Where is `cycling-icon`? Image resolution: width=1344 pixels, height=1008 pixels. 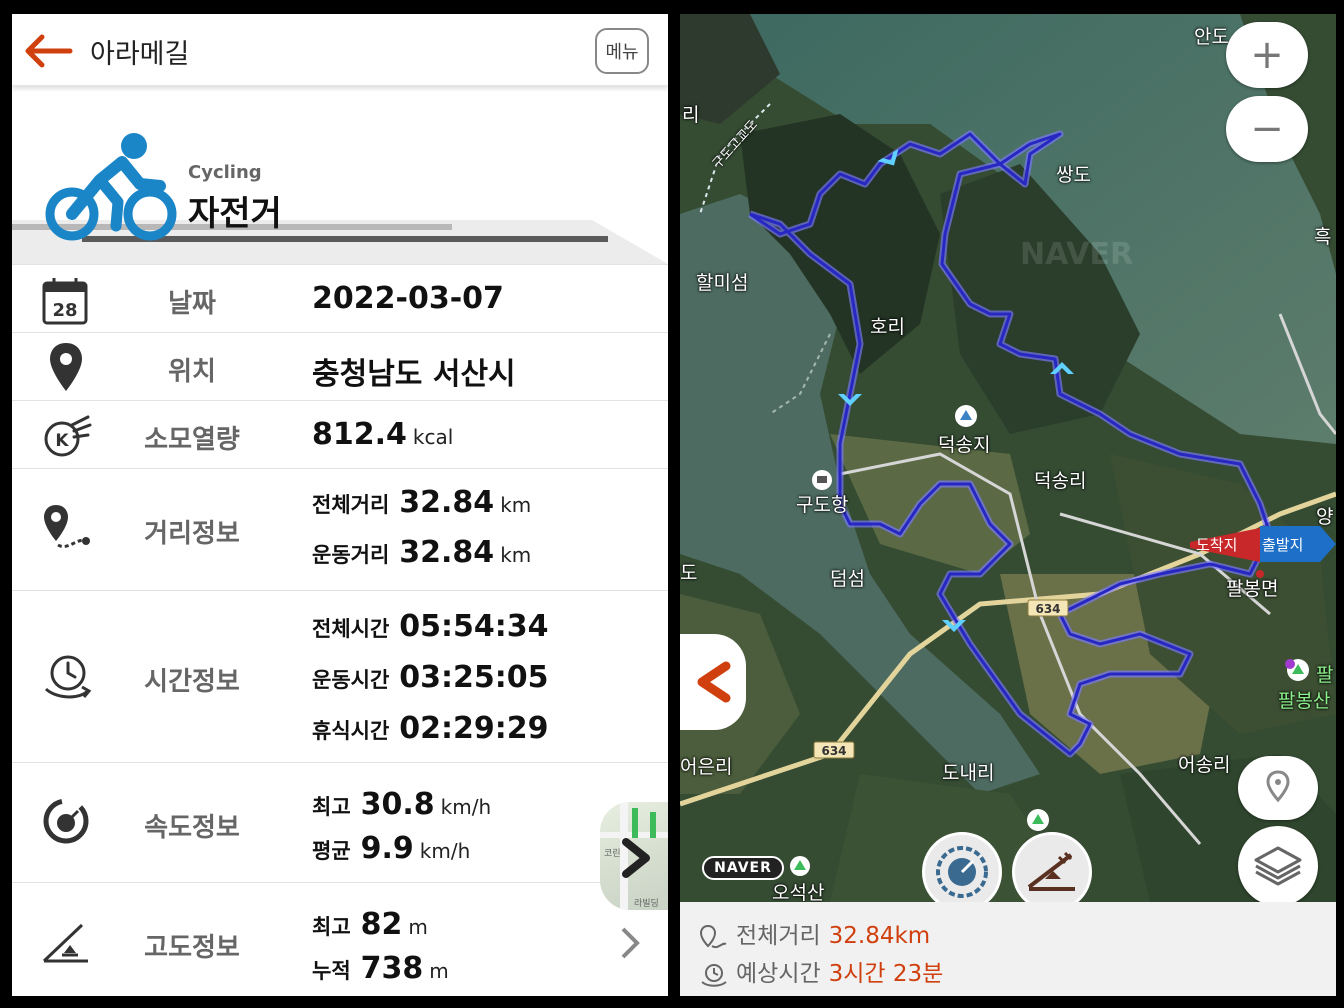 cycling-icon is located at coordinates (111, 187).